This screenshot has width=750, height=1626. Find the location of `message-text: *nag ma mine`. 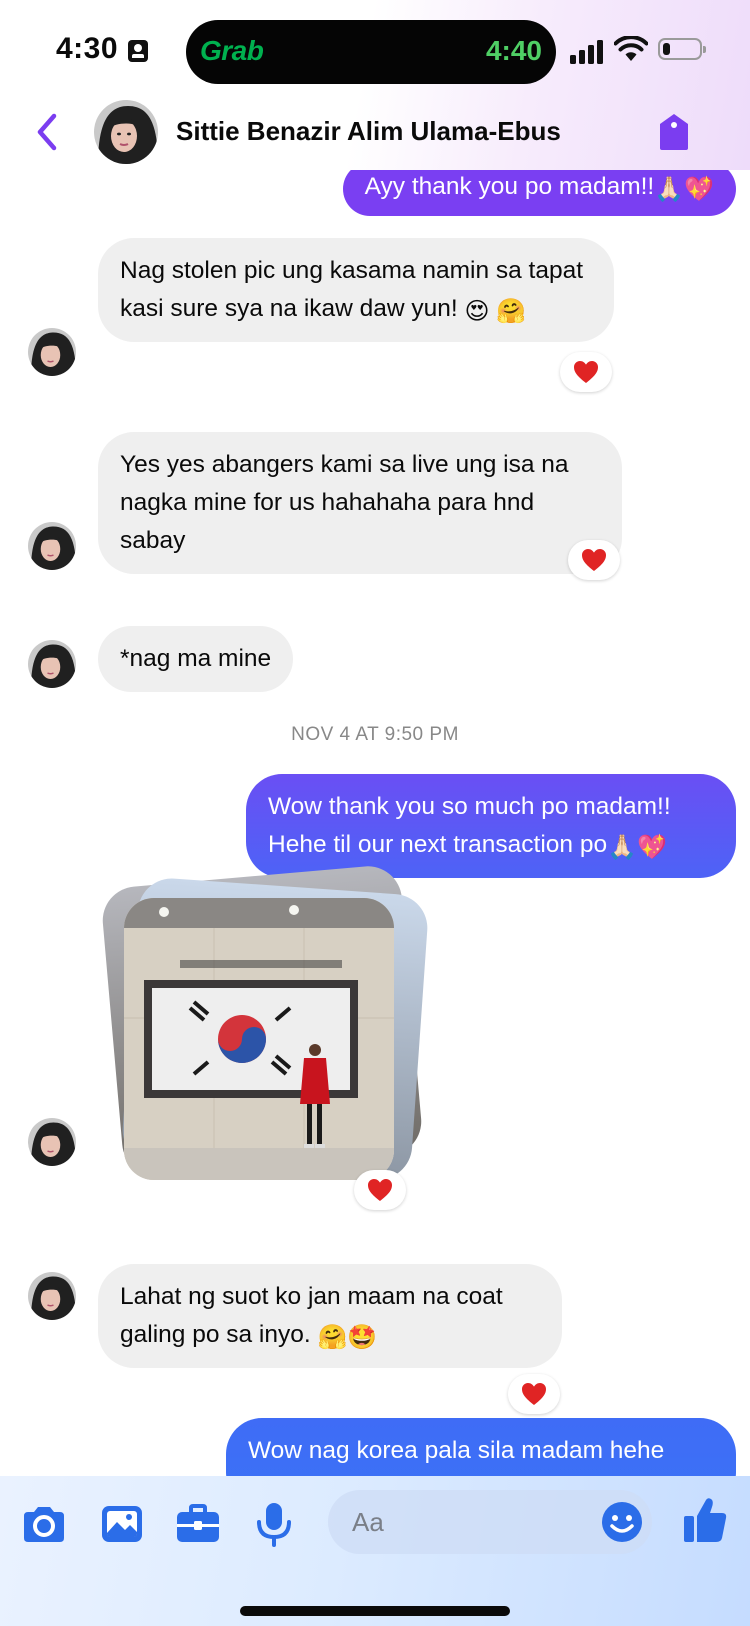

message-text: *nag ma mine is located at coordinates (196, 658).